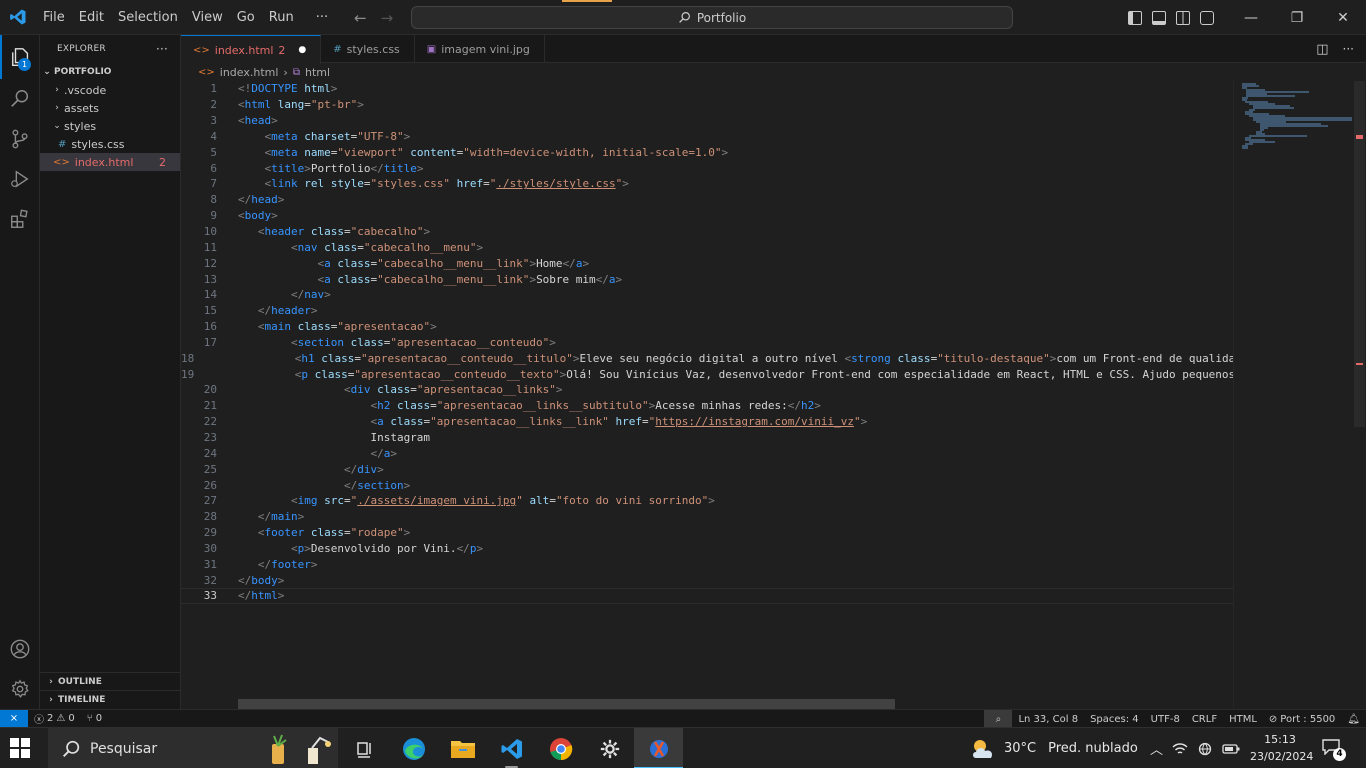  What do you see at coordinates (110, 126) in the screenshot?
I see `tree-item-styles: ⌄ styles` at bounding box center [110, 126].